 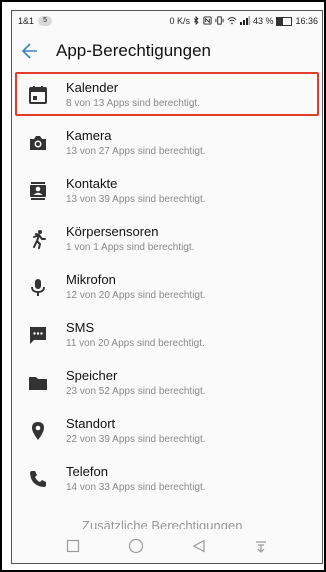 I want to click on permission-item-mikrofon: Mikrofon 12 von 20 Apps sind berechtigt., so click(x=167, y=287).